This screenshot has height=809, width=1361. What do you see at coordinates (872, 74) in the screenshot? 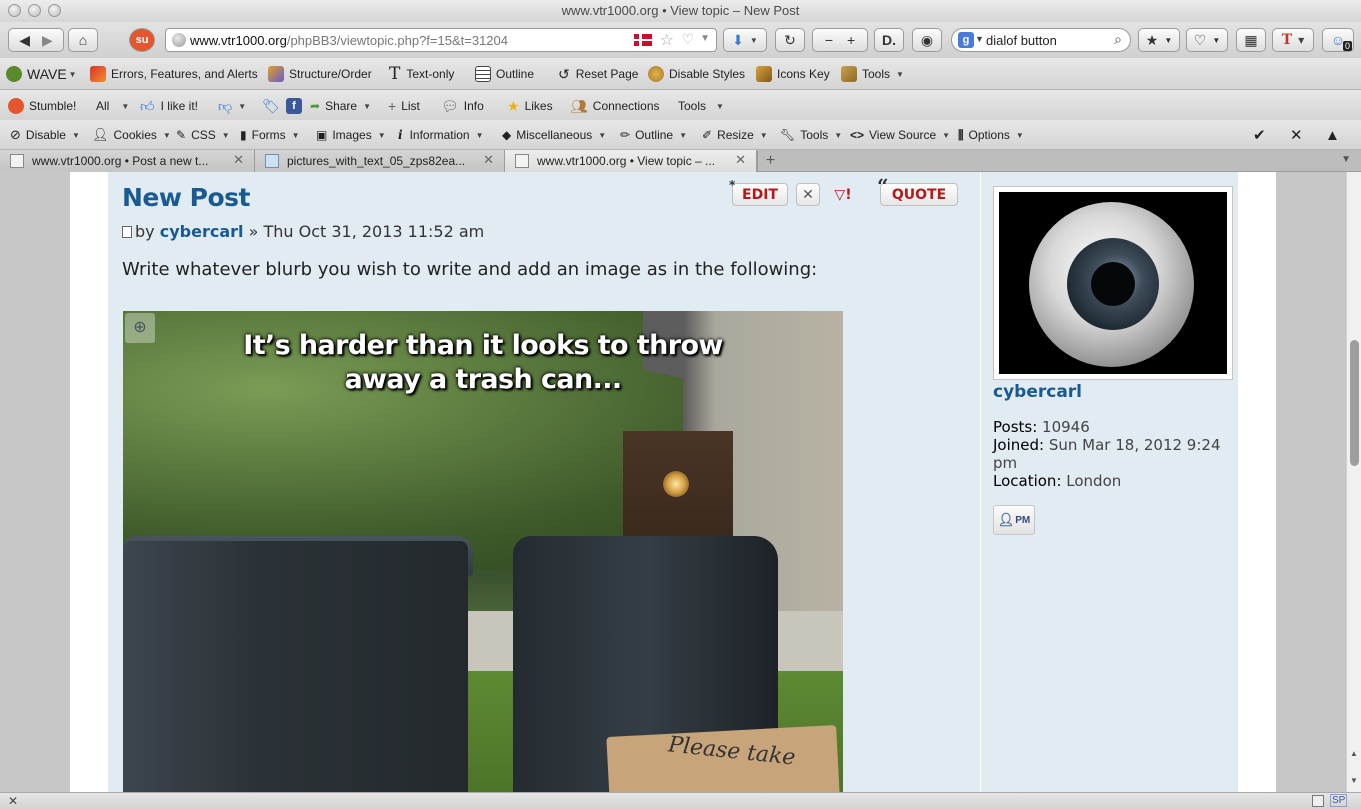
I see `wave-tools-menu: Tools ▼` at bounding box center [872, 74].